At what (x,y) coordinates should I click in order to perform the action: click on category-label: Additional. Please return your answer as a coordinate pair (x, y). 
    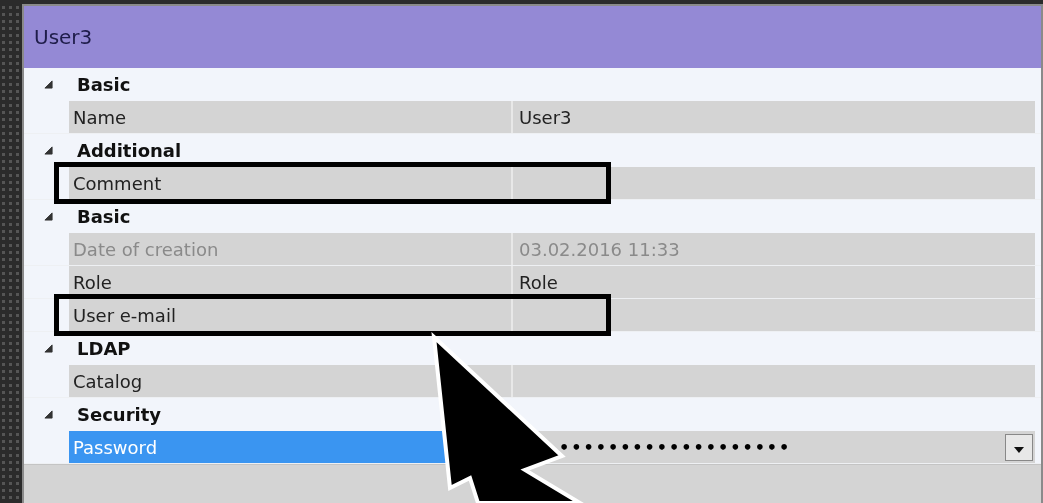
    Looking at the image, I should click on (129, 150).